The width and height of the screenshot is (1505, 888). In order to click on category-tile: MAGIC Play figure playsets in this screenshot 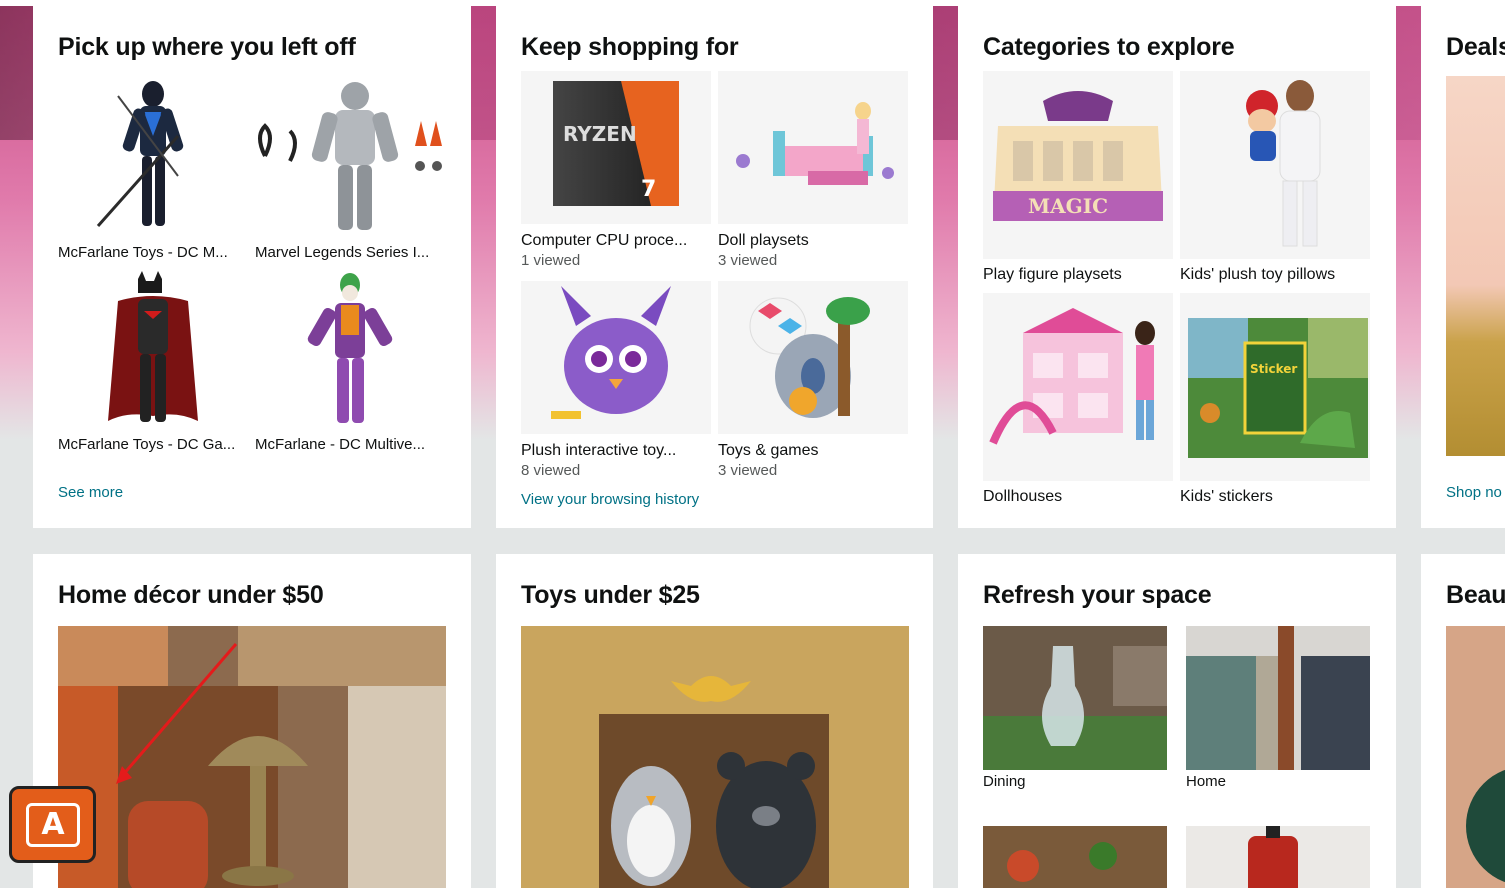, I will do `click(1078, 178)`.